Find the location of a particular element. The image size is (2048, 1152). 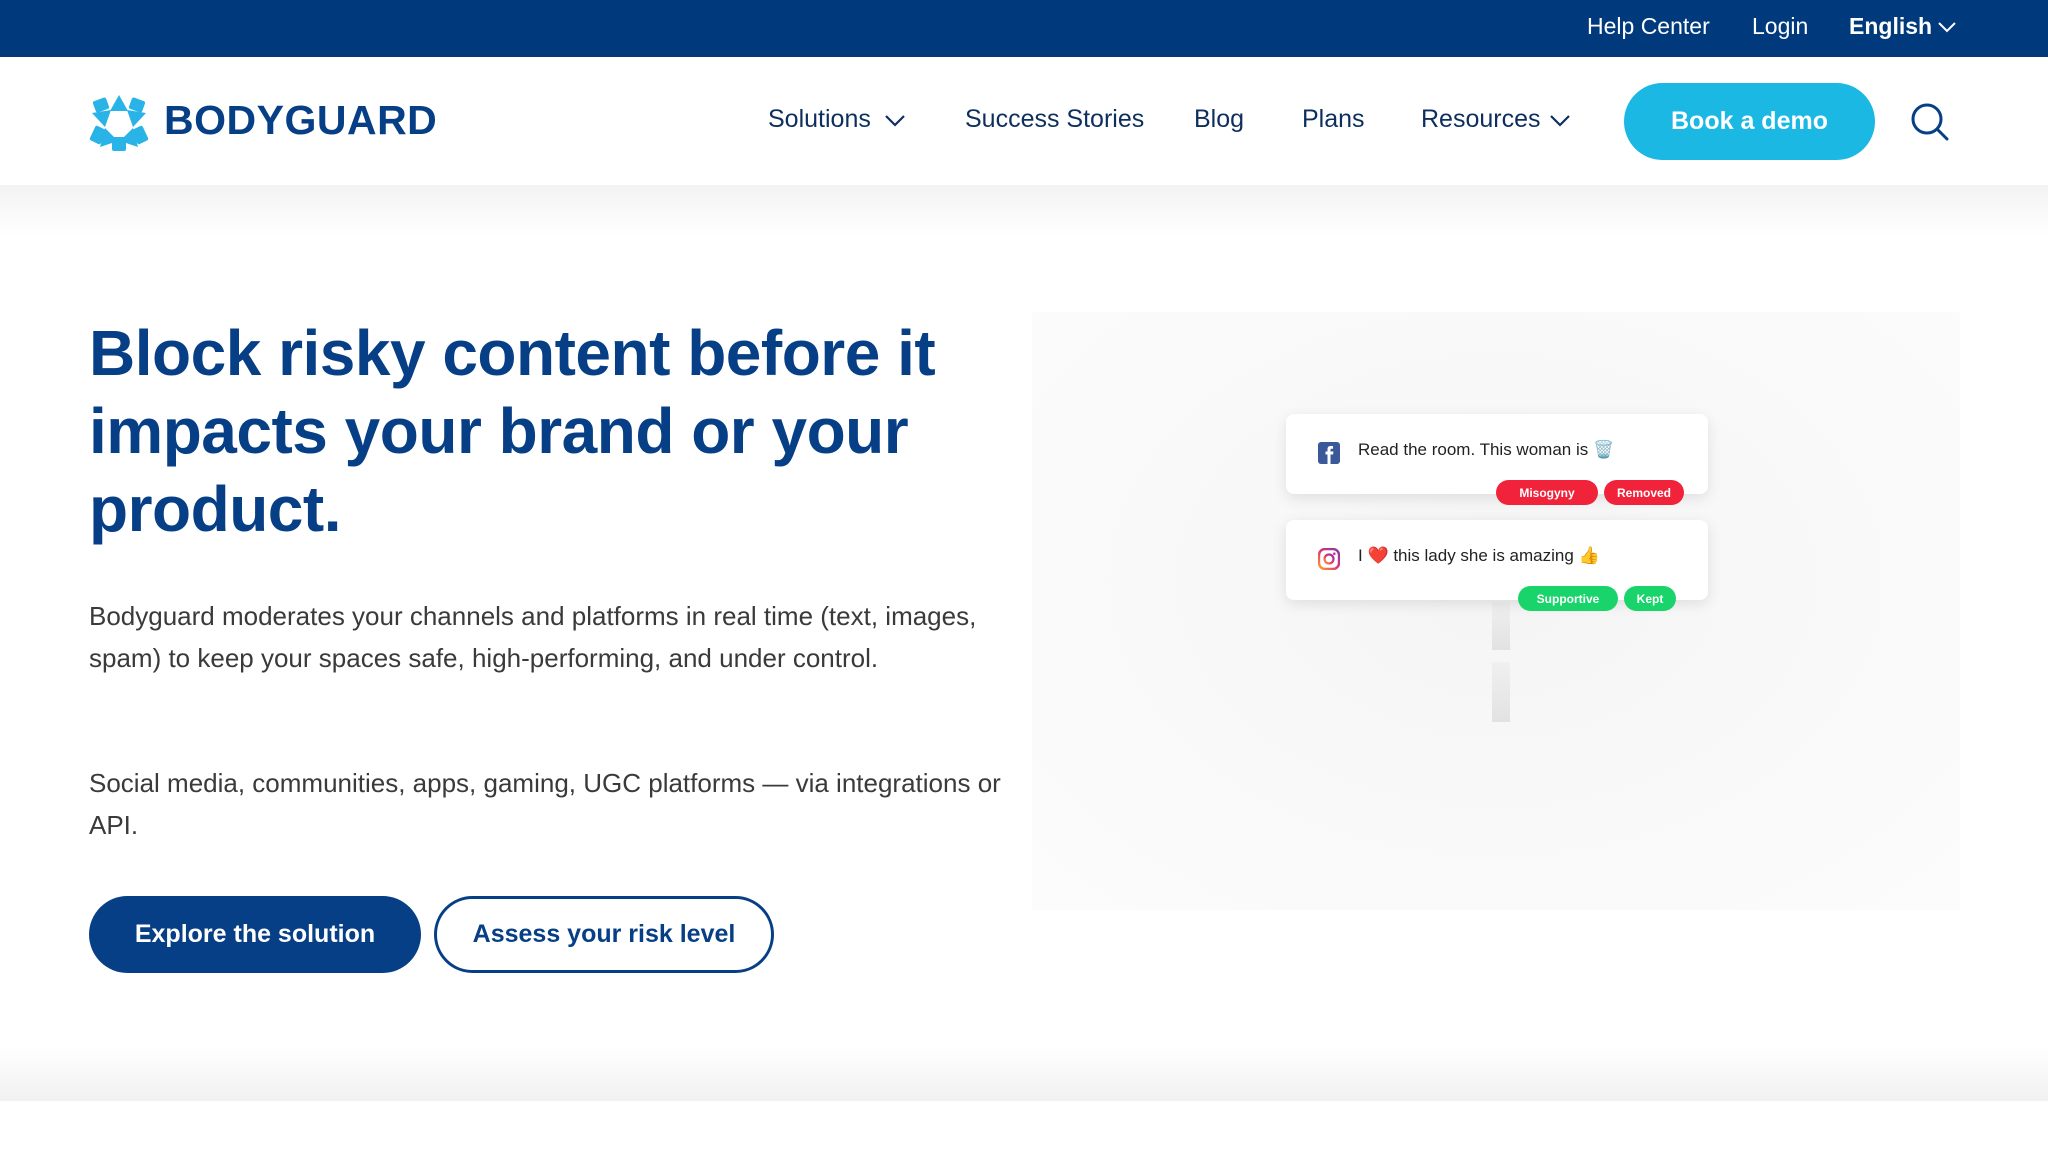

logo-wordmark: BODYGUARD is located at coordinates (300, 120).